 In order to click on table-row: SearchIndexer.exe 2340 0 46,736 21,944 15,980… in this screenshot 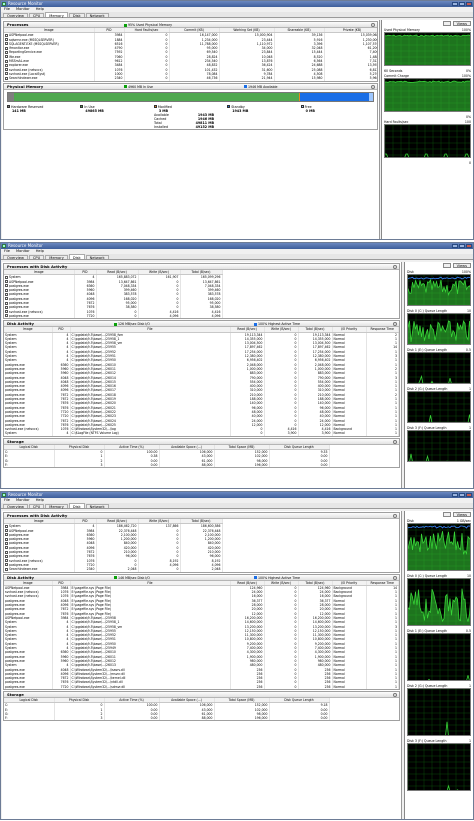, I will do `click(190, 78)`.